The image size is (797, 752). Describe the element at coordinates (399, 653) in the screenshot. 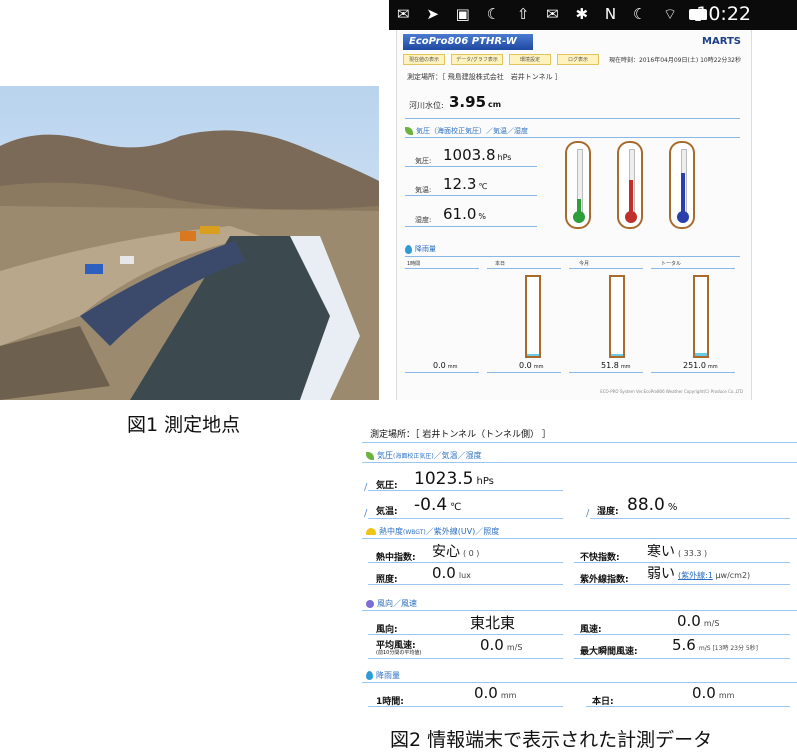

I see `phone-avg-wind-note: (前10分間の平均値)` at that location.